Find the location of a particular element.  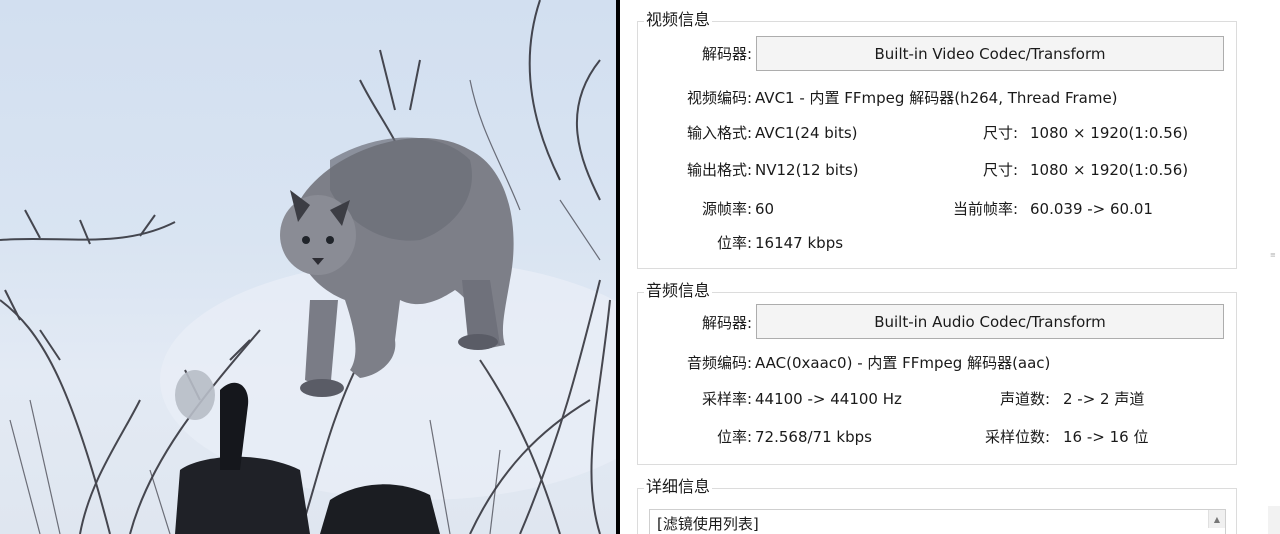

input-size-value: 1080 × 1920(1:0.56) is located at coordinates (1109, 133).